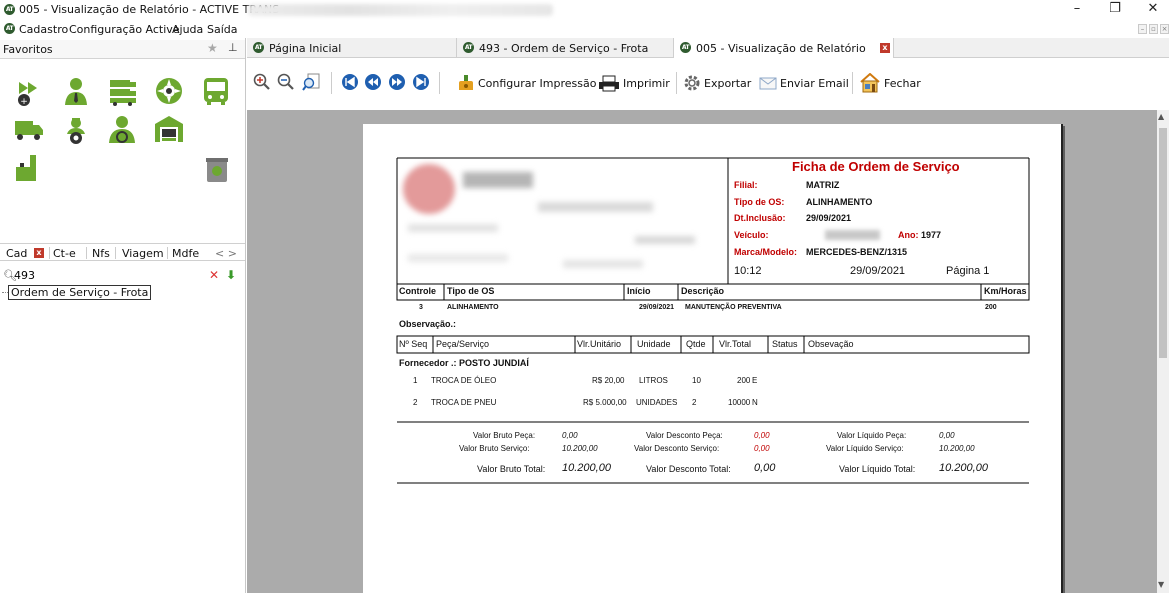  I want to click on item-vlr-unitario: R$ 20,00, so click(608, 380).